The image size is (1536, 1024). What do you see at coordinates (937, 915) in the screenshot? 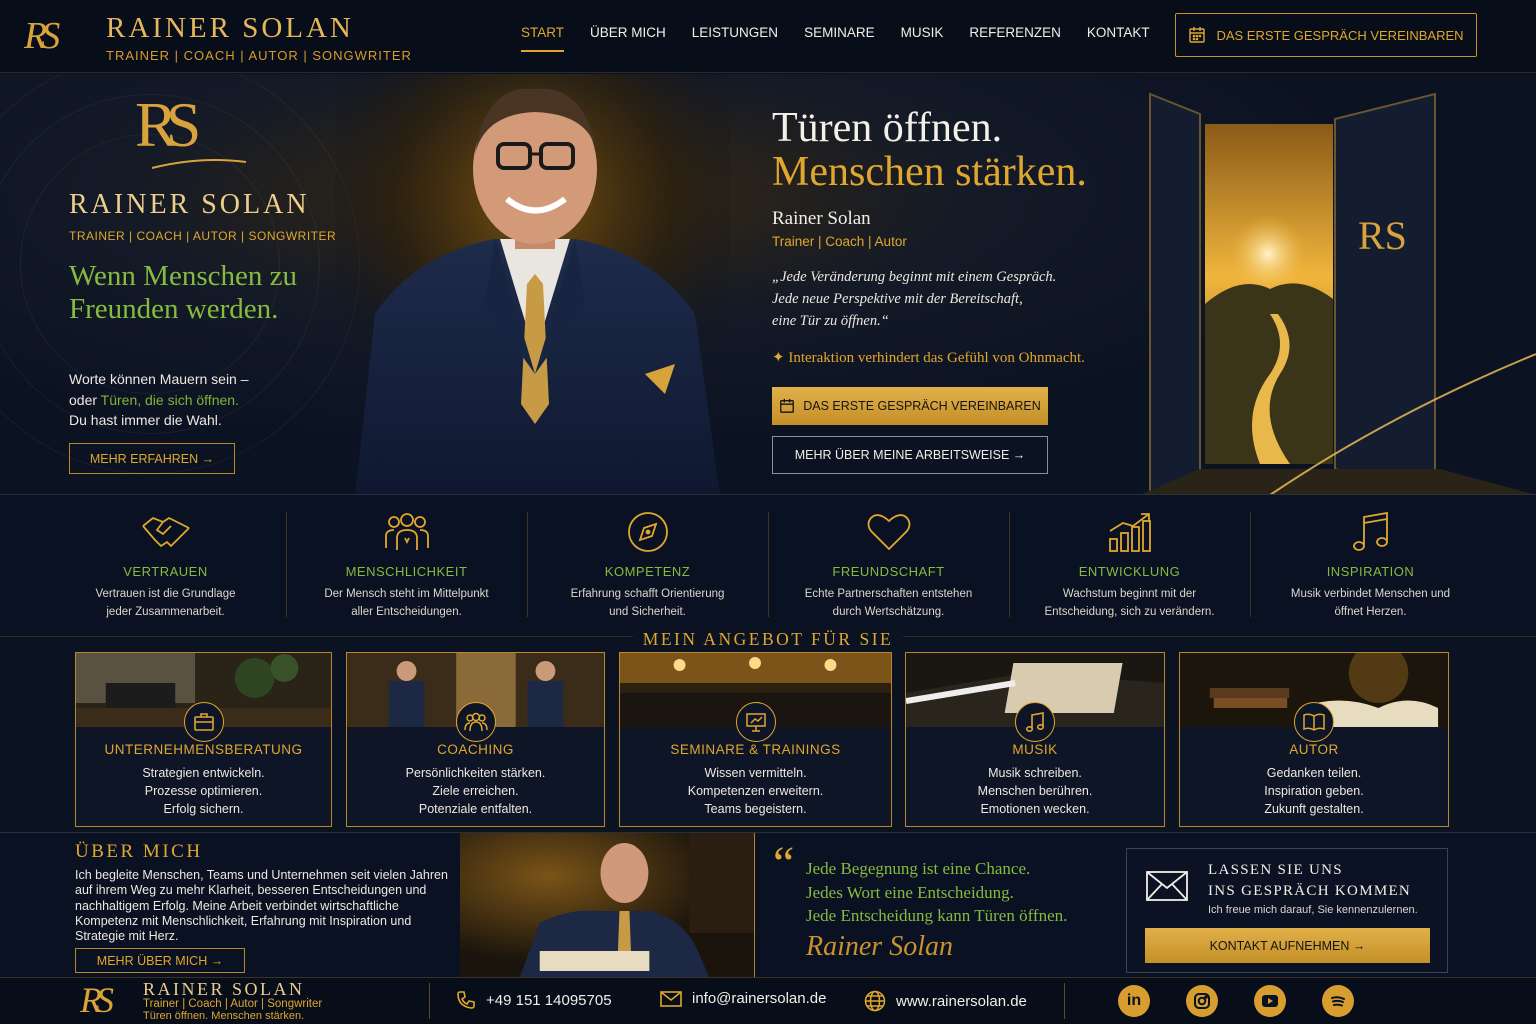
I see `about-quote-line: Jede Entscheidung kann Türen öffnen.` at bounding box center [937, 915].